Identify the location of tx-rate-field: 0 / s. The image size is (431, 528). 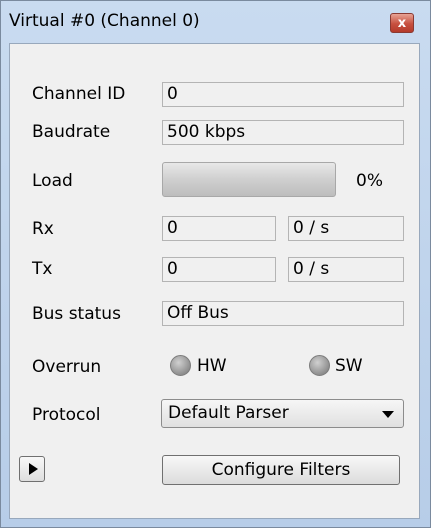
(346, 269).